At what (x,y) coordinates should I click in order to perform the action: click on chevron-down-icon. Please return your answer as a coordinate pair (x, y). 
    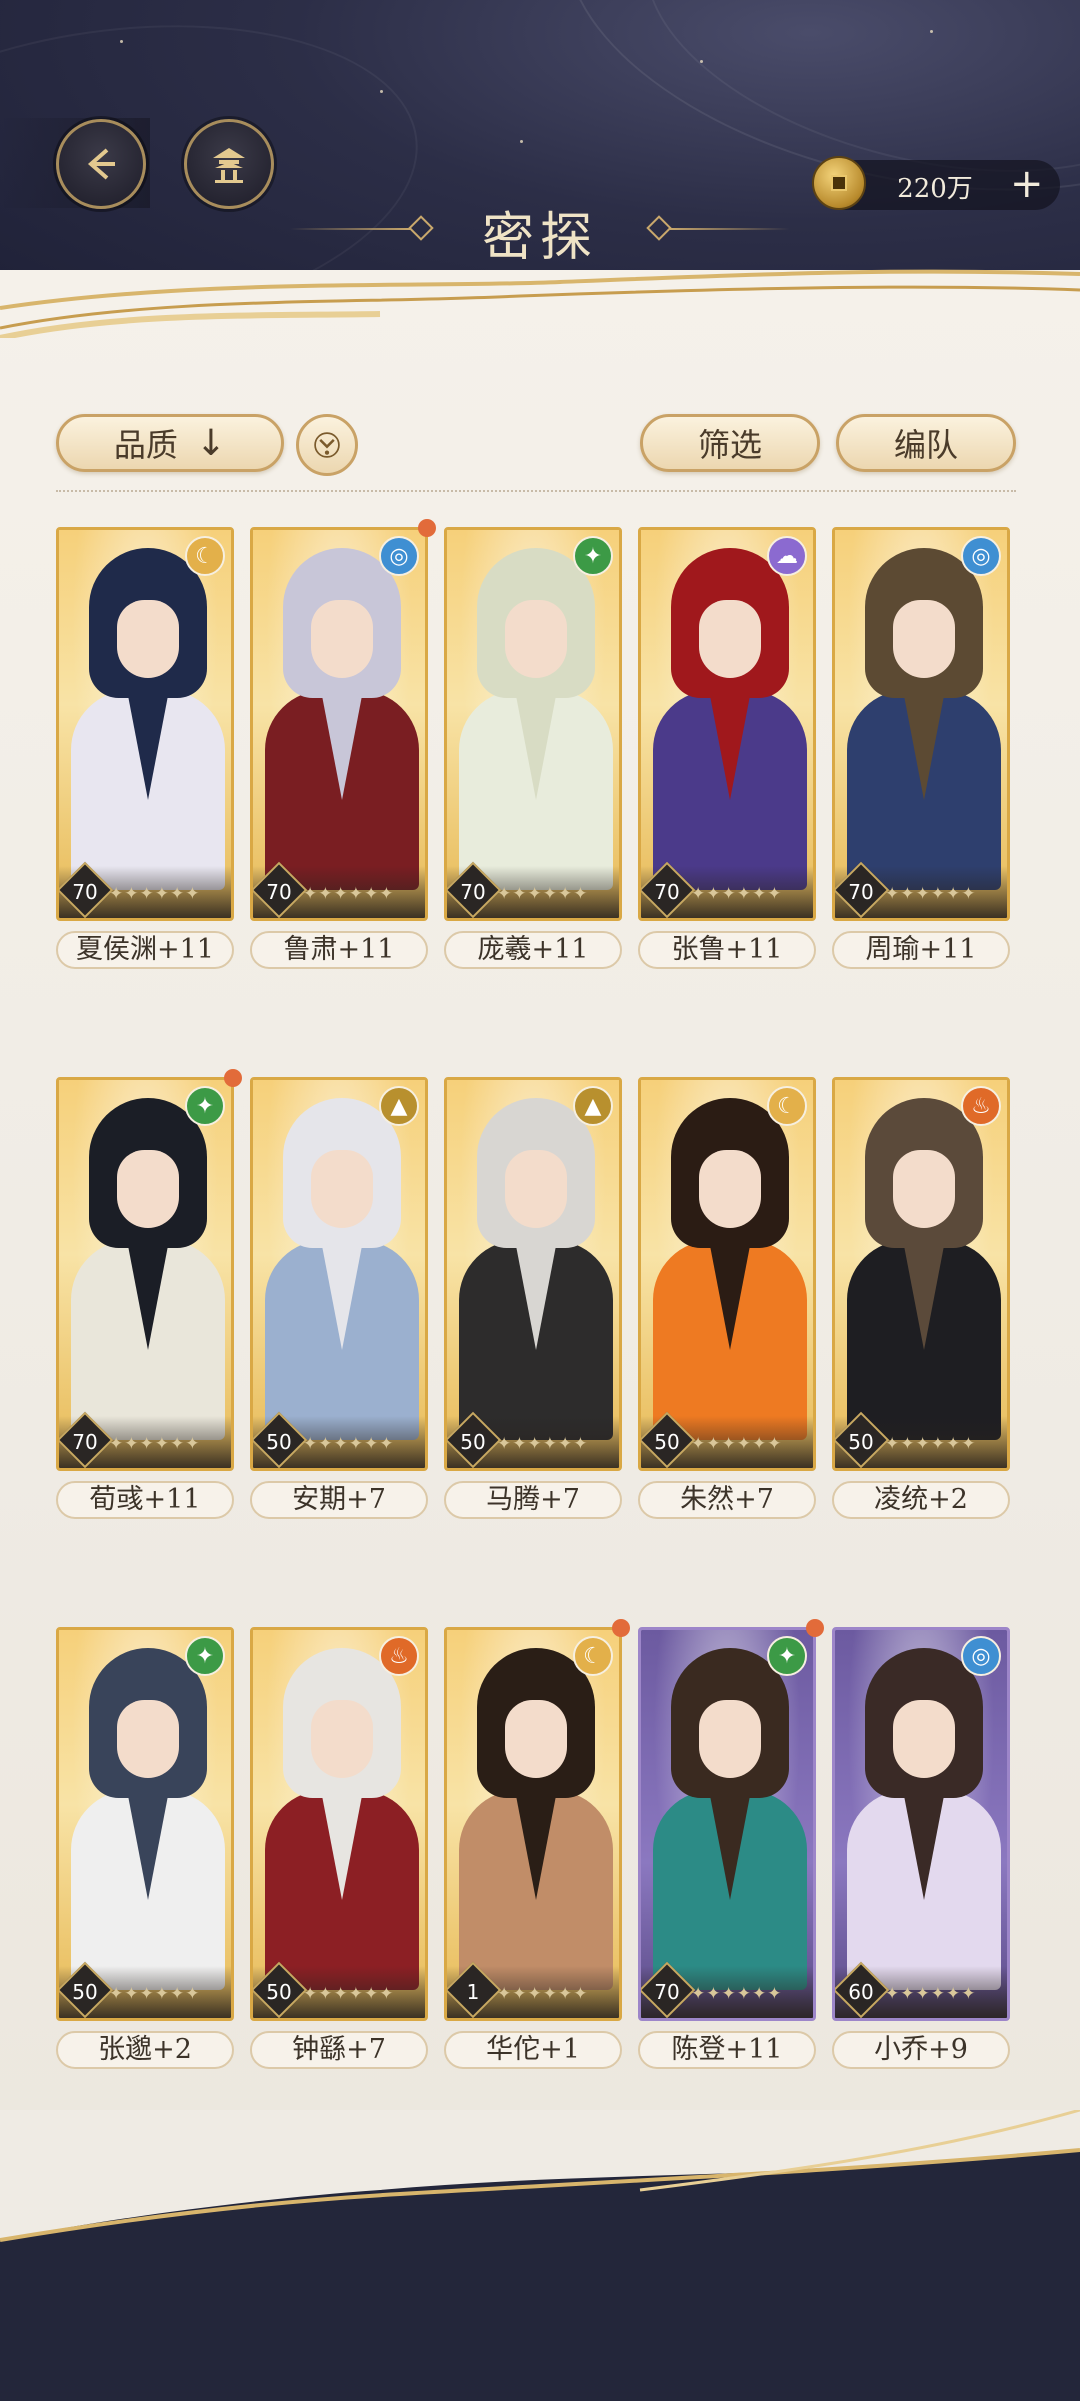
    Looking at the image, I should click on (327, 445).